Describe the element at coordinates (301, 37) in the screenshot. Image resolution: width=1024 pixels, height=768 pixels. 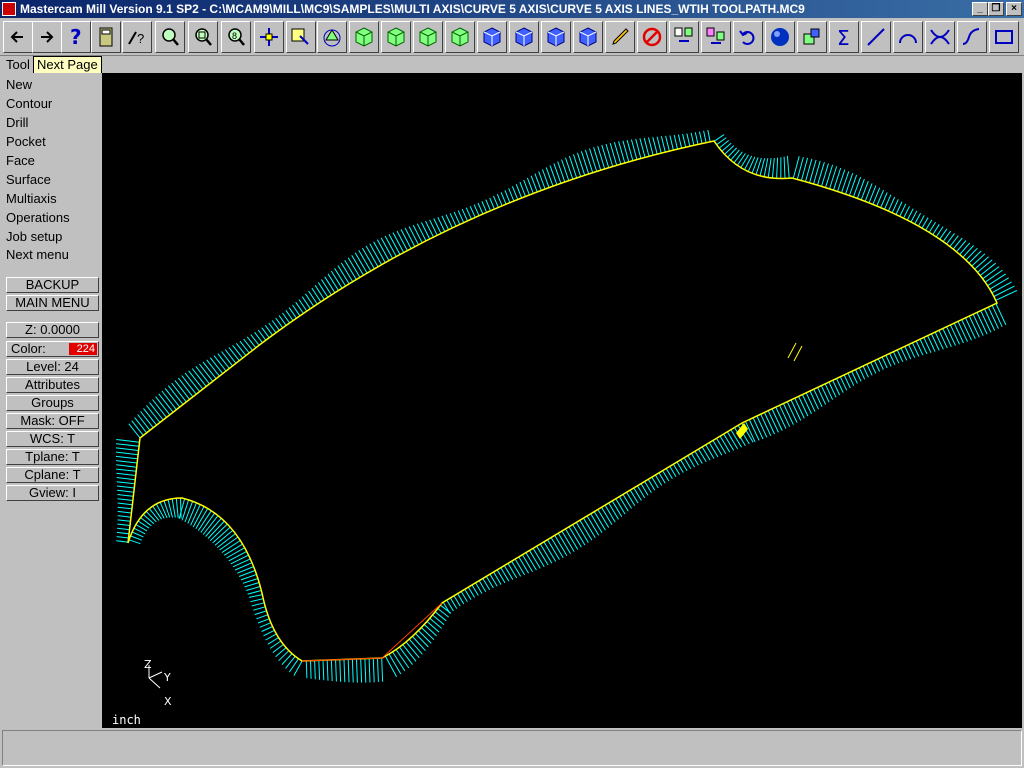
I see `select-icon` at that location.